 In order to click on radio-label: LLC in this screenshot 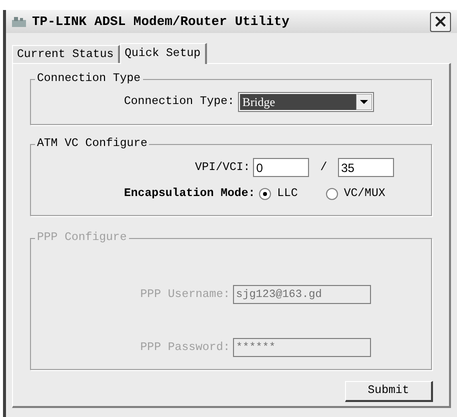, I will do `click(287, 194)`.